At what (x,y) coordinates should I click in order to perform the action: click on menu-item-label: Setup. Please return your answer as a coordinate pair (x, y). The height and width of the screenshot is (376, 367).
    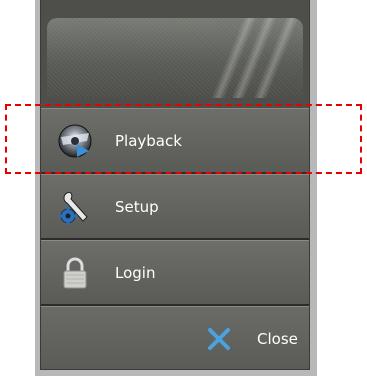
    Looking at the image, I should click on (137, 207).